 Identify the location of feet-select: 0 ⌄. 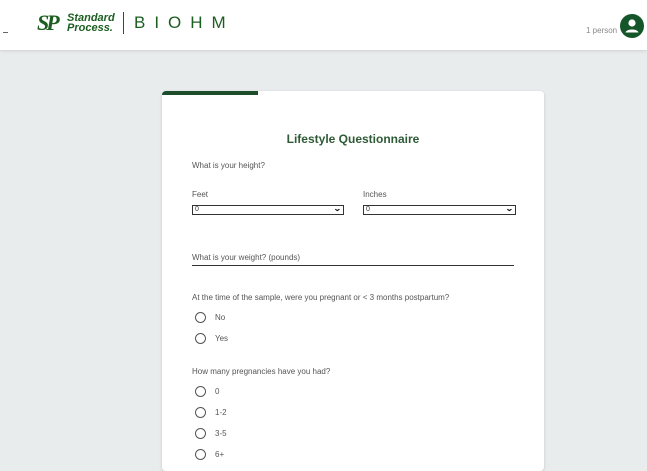
(268, 210).